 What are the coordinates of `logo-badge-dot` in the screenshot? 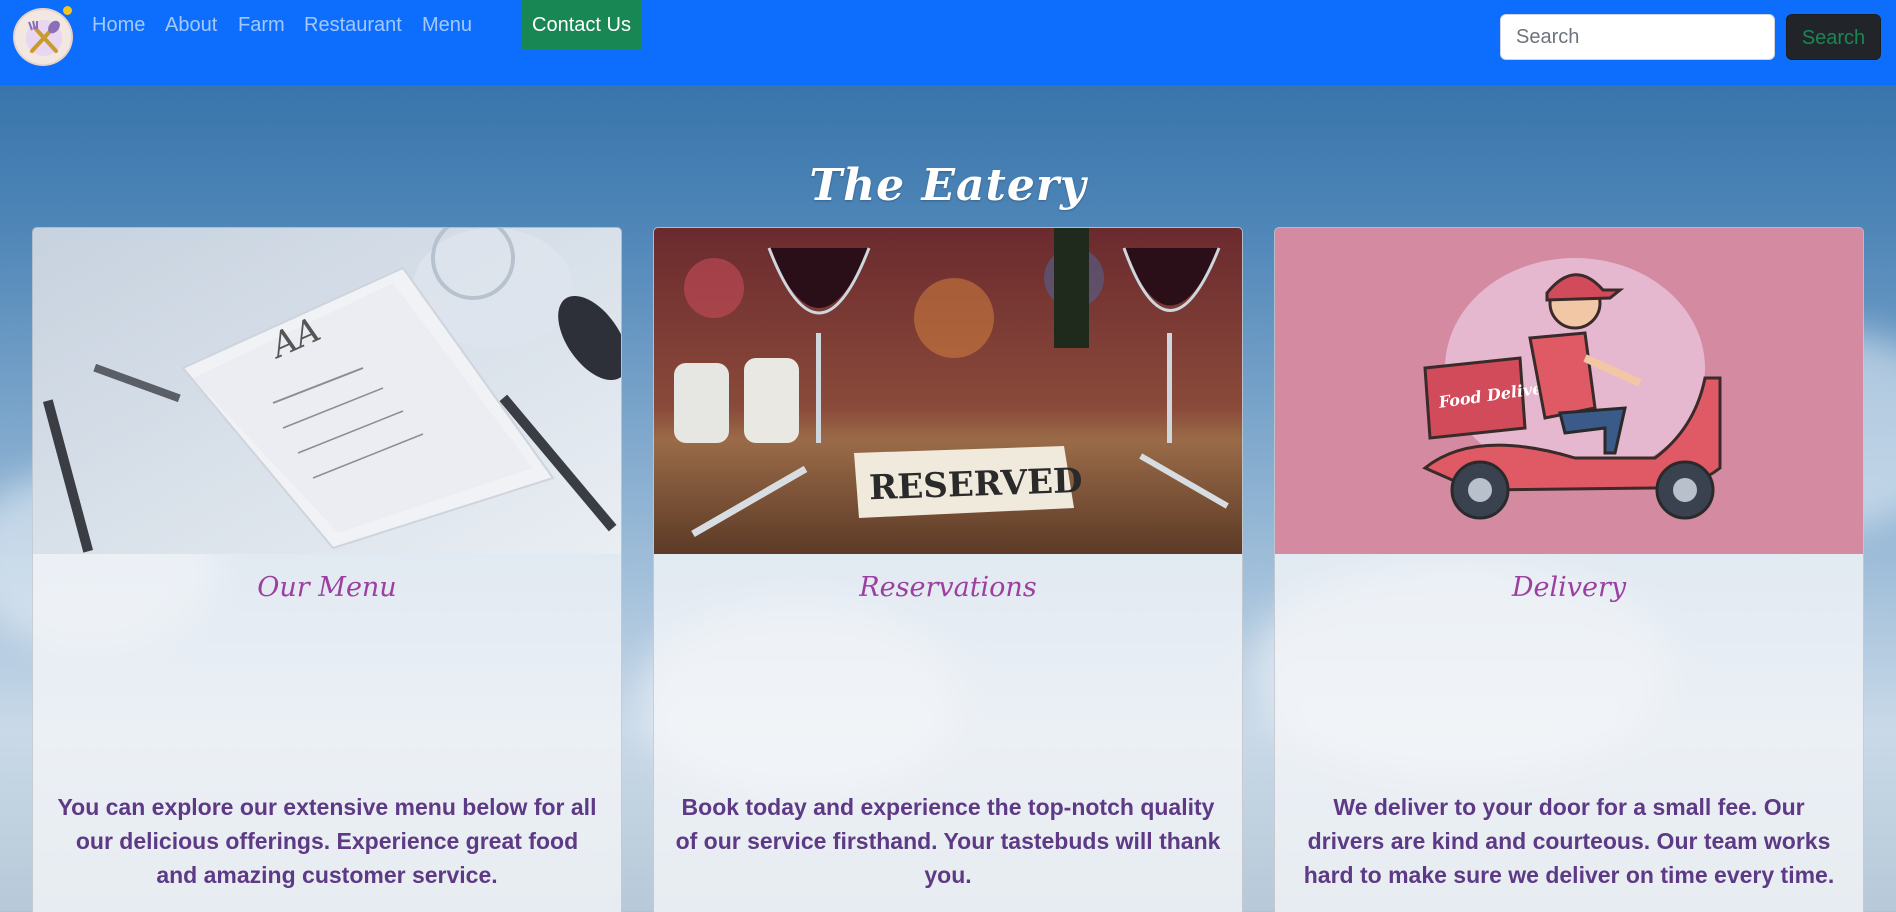 It's located at (67, 10).